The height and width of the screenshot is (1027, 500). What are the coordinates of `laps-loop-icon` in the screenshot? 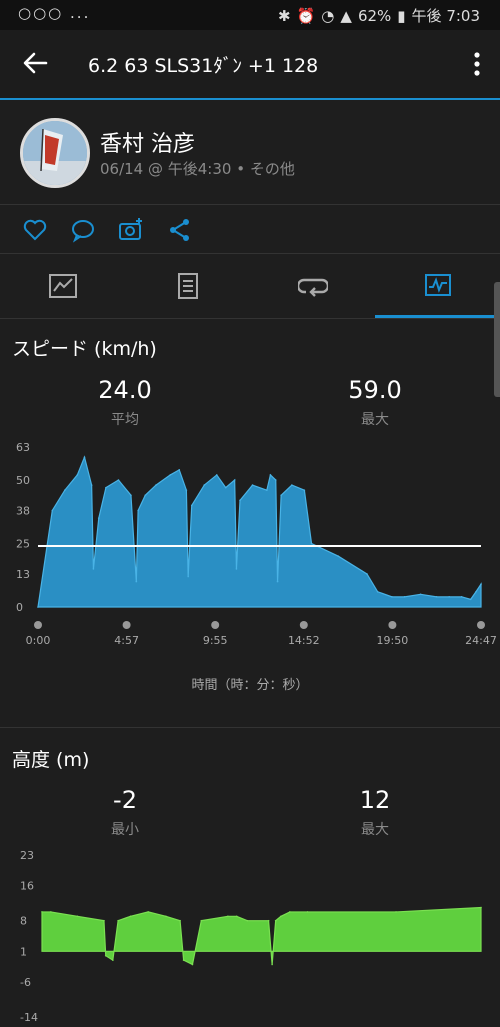 It's located at (312, 287).